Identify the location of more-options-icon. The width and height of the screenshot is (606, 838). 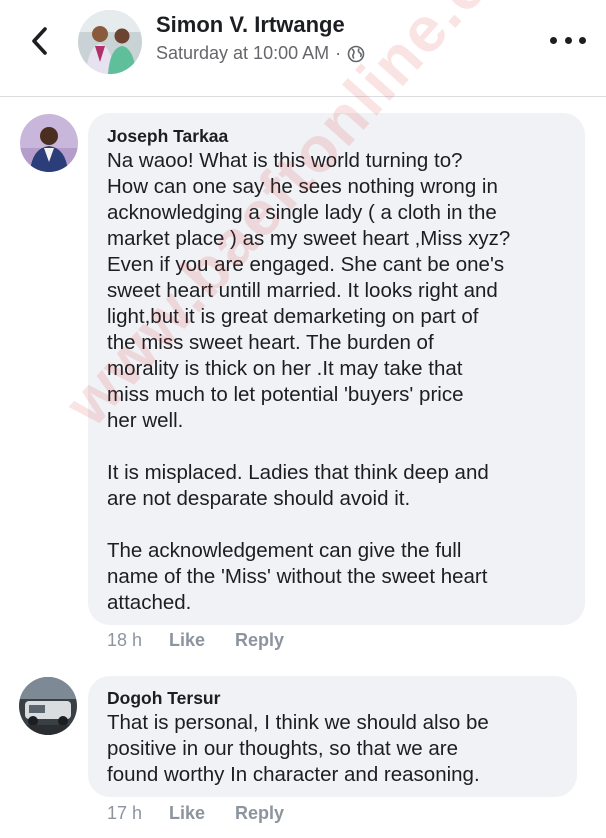
(553, 40).